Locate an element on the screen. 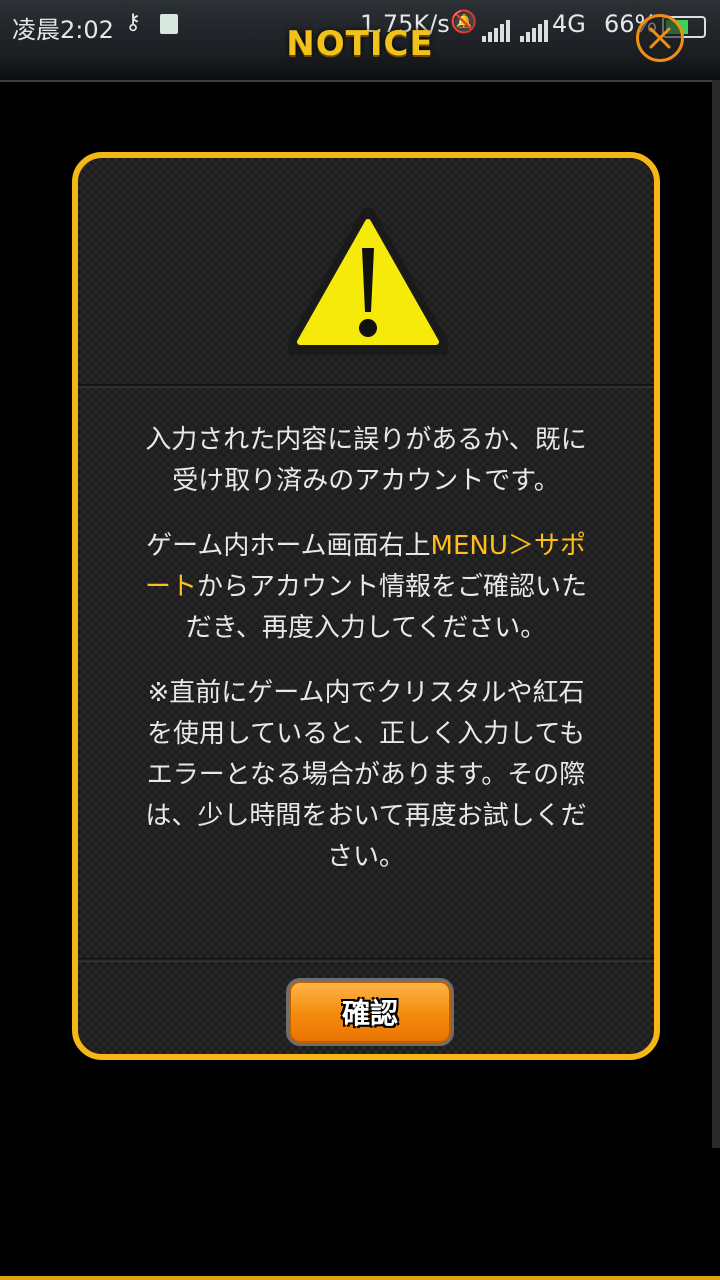  message-text: ゲーム内ホーム画面右上 is located at coordinates (288, 546).